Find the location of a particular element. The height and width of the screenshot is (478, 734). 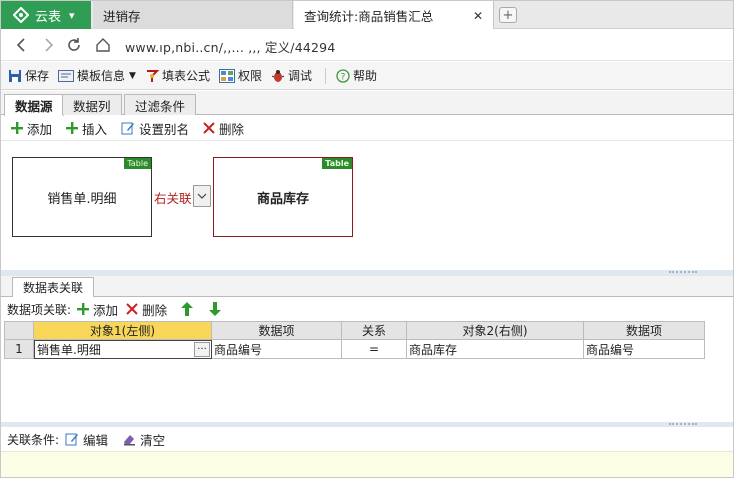

new-tab-button: + is located at coordinates (508, 15).